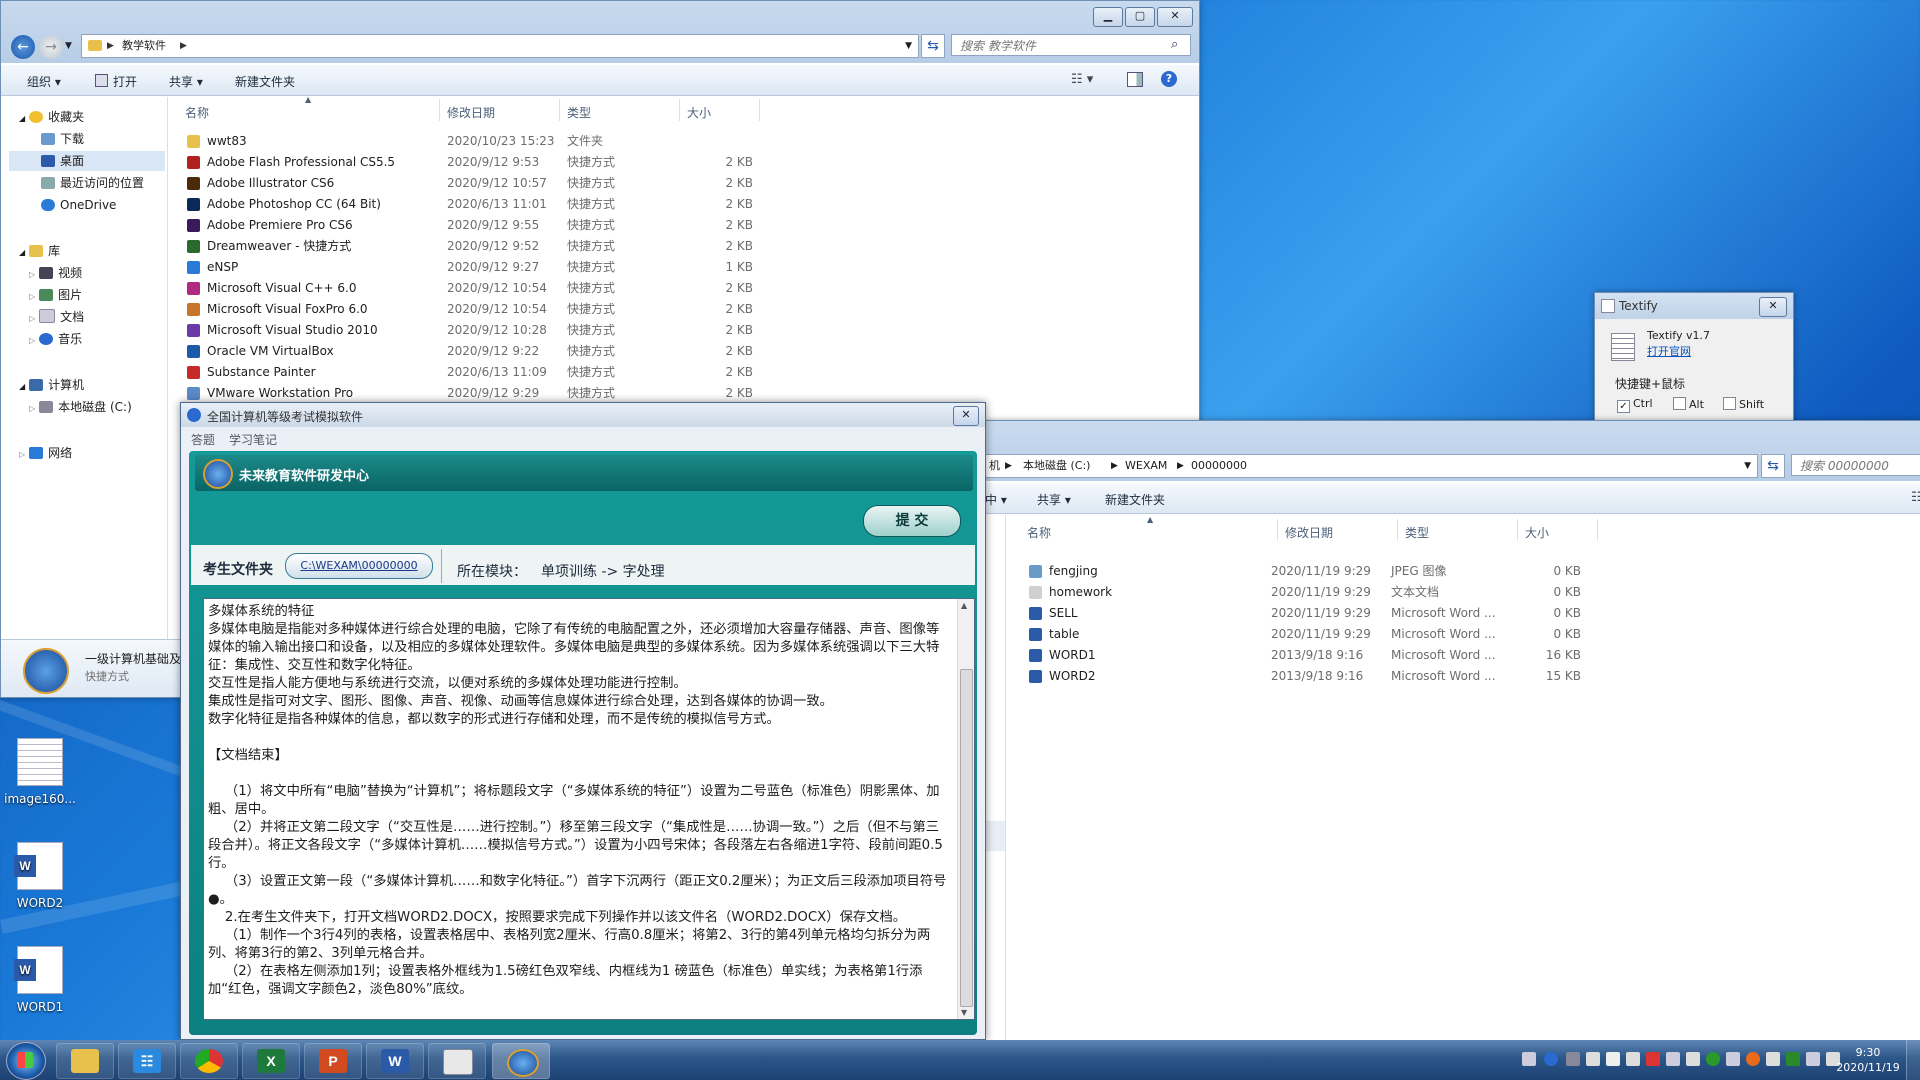 The height and width of the screenshot is (1080, 1920). What do you see at coordinates (1529, 1059) in the screenshot?
I see `keyboard-icon` at bounding box center [1529, 1059].